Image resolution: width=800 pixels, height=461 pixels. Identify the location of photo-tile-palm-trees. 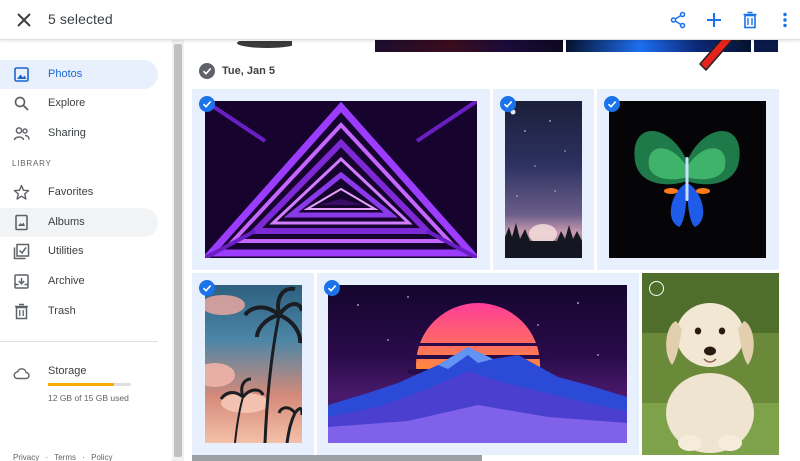
(253, 364).